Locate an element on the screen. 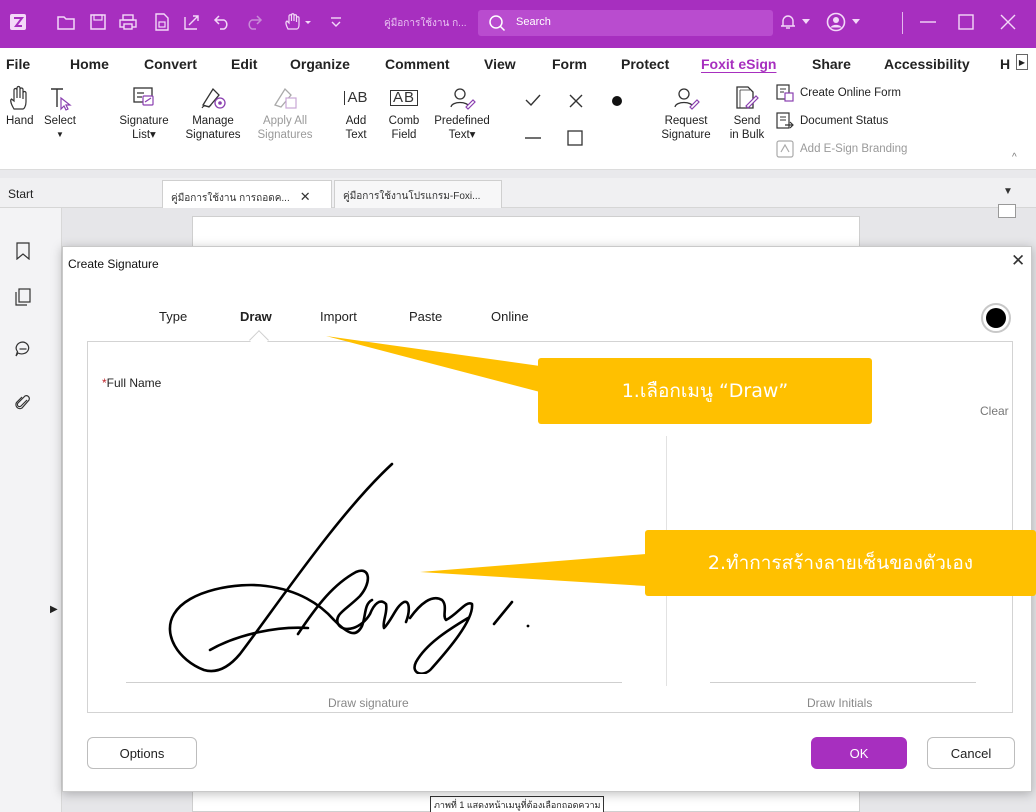  draw-signature-label: Draw signature is located at coordinates (368, 703).